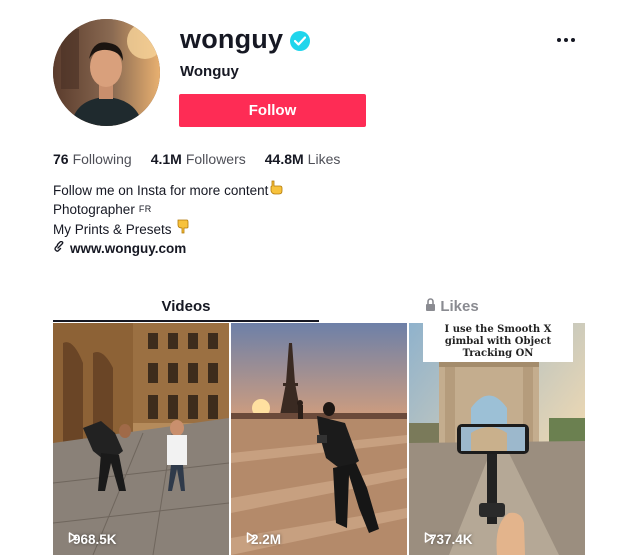  Describe the element at coordinates (232, 39) in the screenshot. I see `username: wonguy` at that location.